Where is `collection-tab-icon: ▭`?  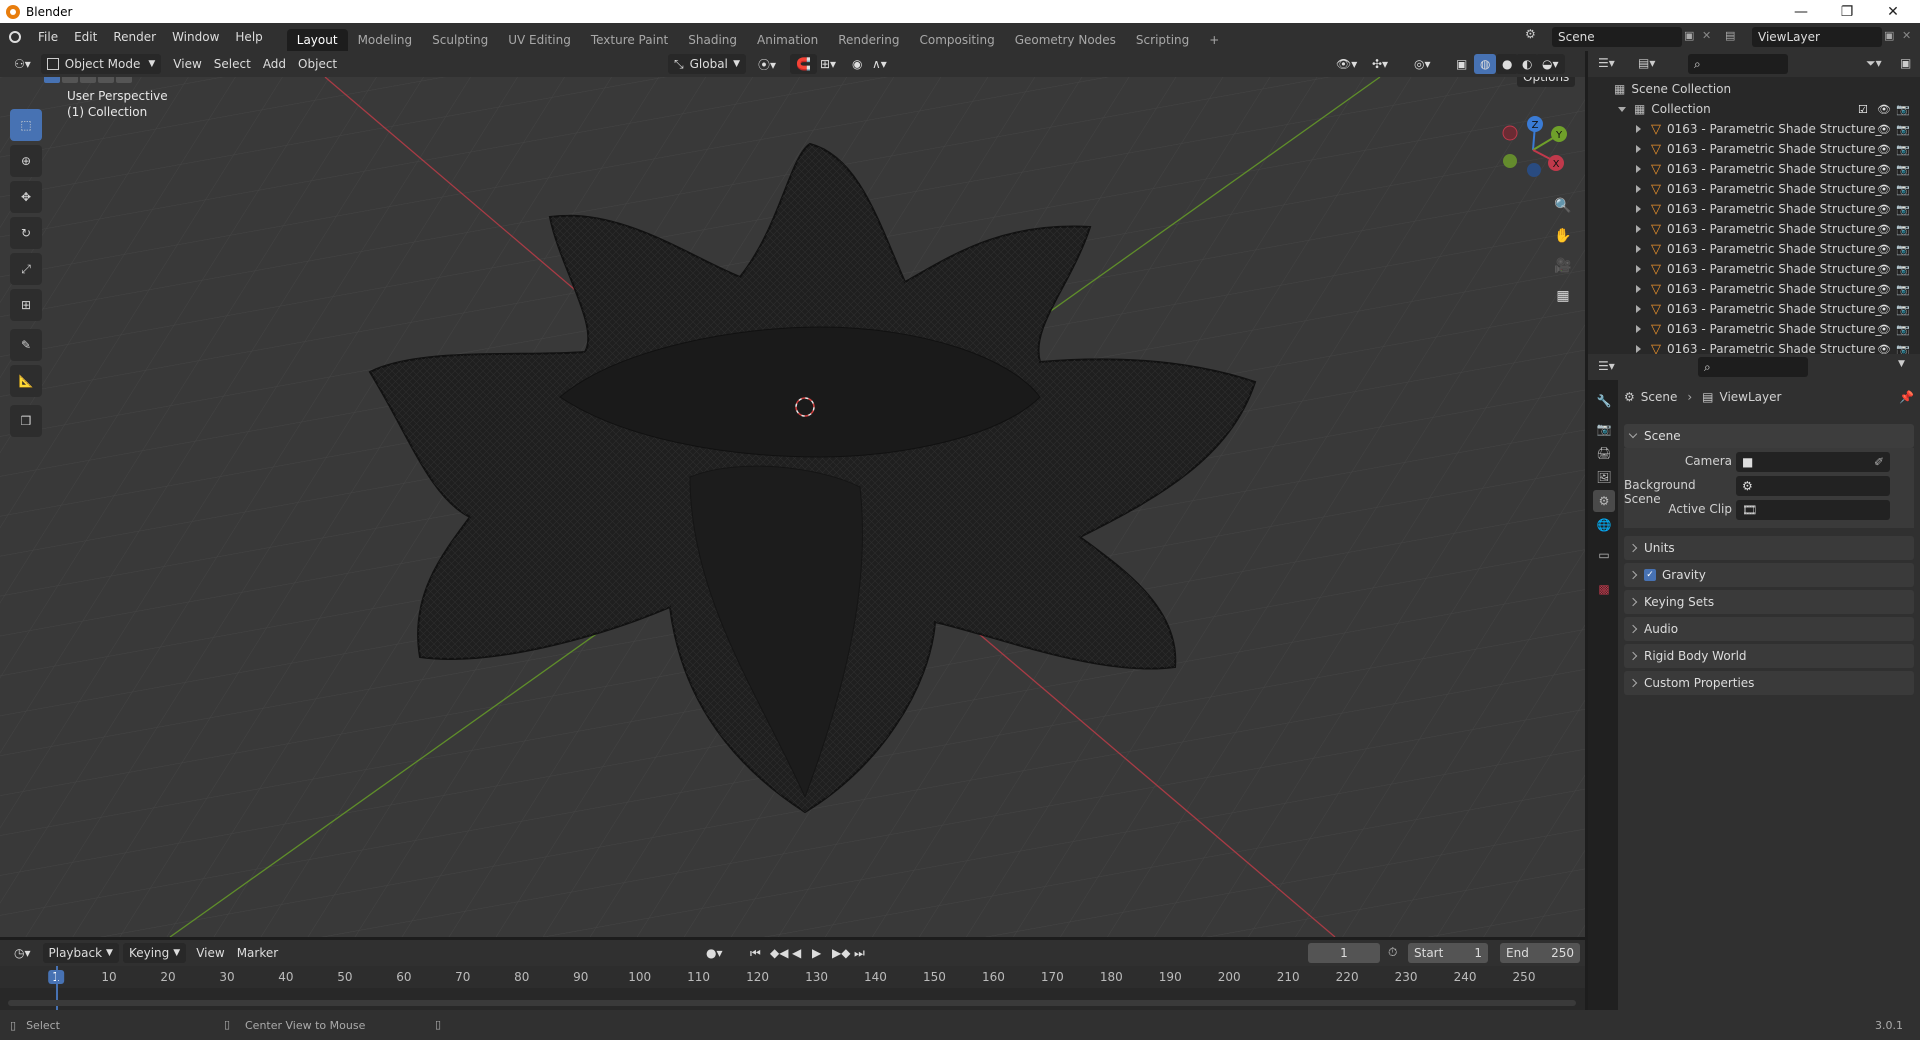
collection-tab-icon: ▭ is located at coordinates (1604, 555).